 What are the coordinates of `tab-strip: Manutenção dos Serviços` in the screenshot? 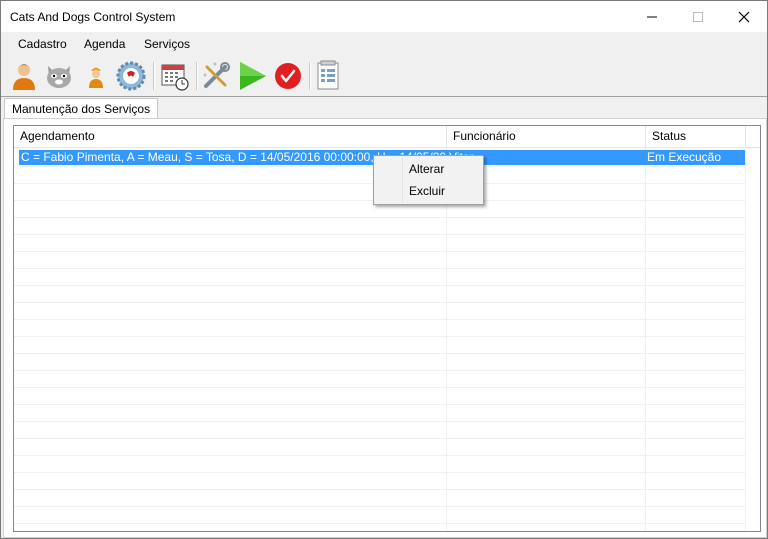 It's located at (384, 108).